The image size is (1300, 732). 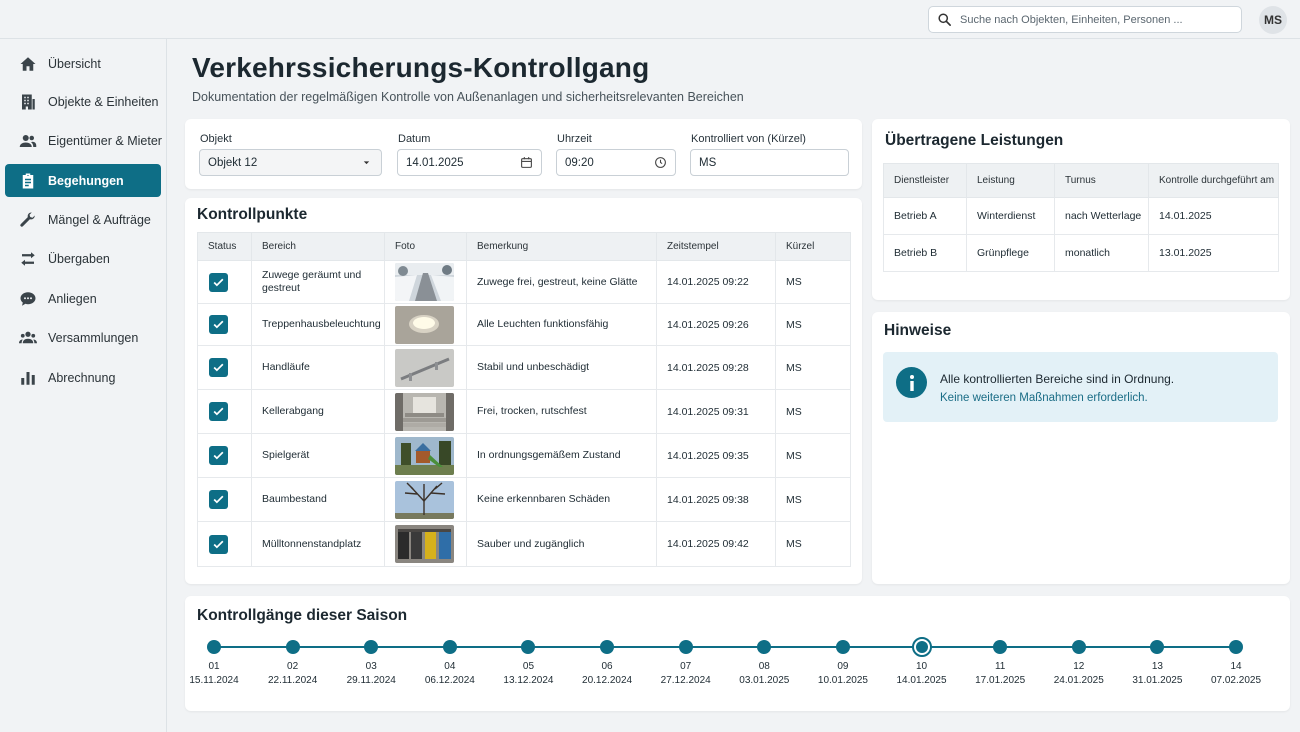 I want to click on search-input, so click(x=1095, y=19).